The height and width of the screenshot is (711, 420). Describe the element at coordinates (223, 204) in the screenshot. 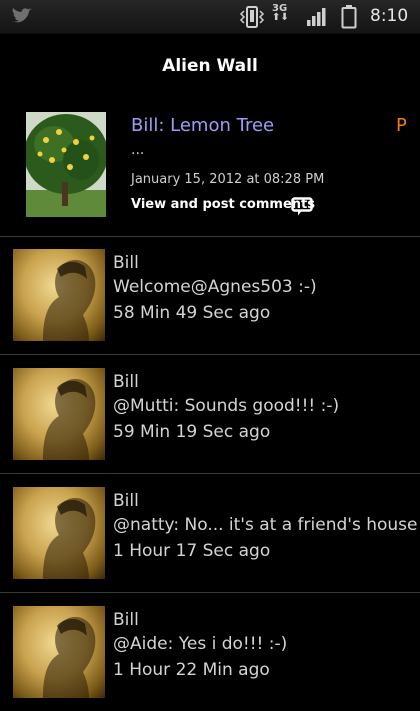

I see `view-comments-link: View and post comments` at that location.